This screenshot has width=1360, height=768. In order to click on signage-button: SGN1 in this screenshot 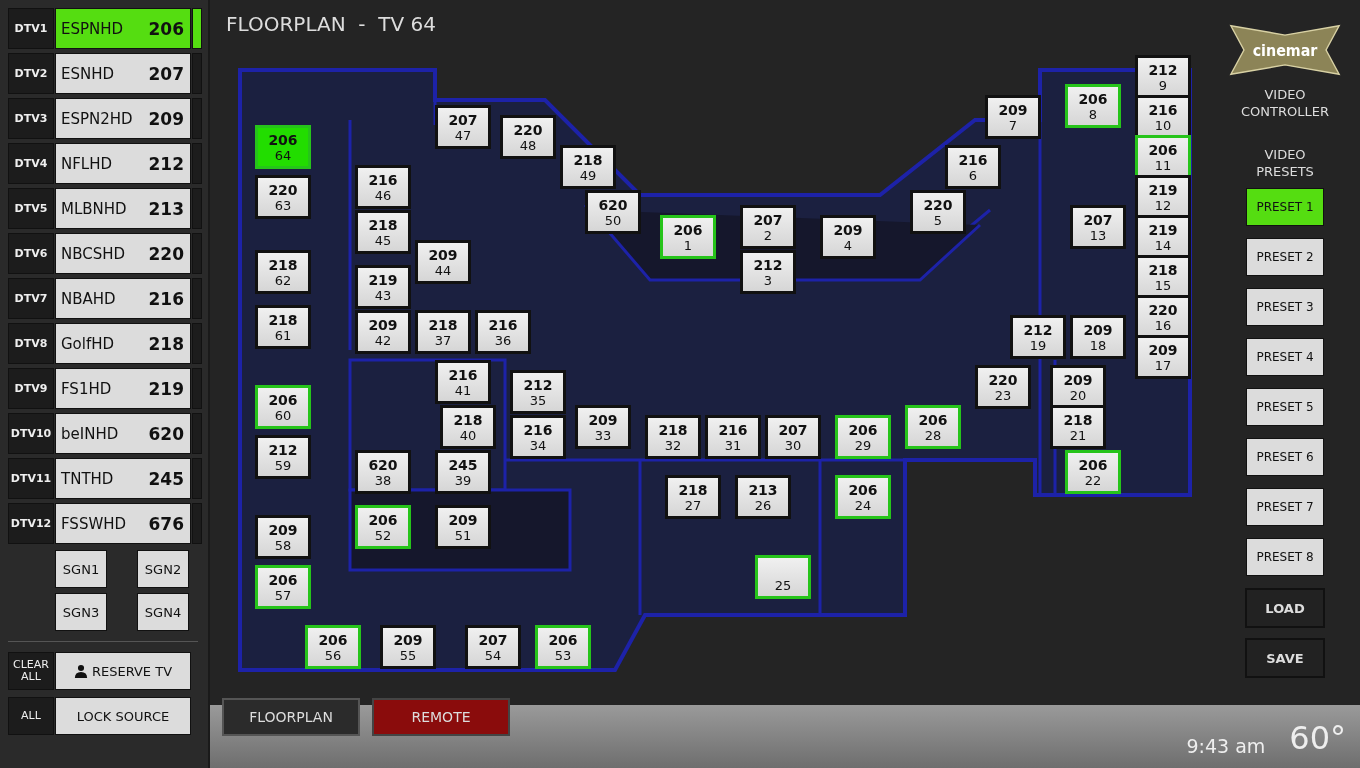, I will do `click(81, 569)`.